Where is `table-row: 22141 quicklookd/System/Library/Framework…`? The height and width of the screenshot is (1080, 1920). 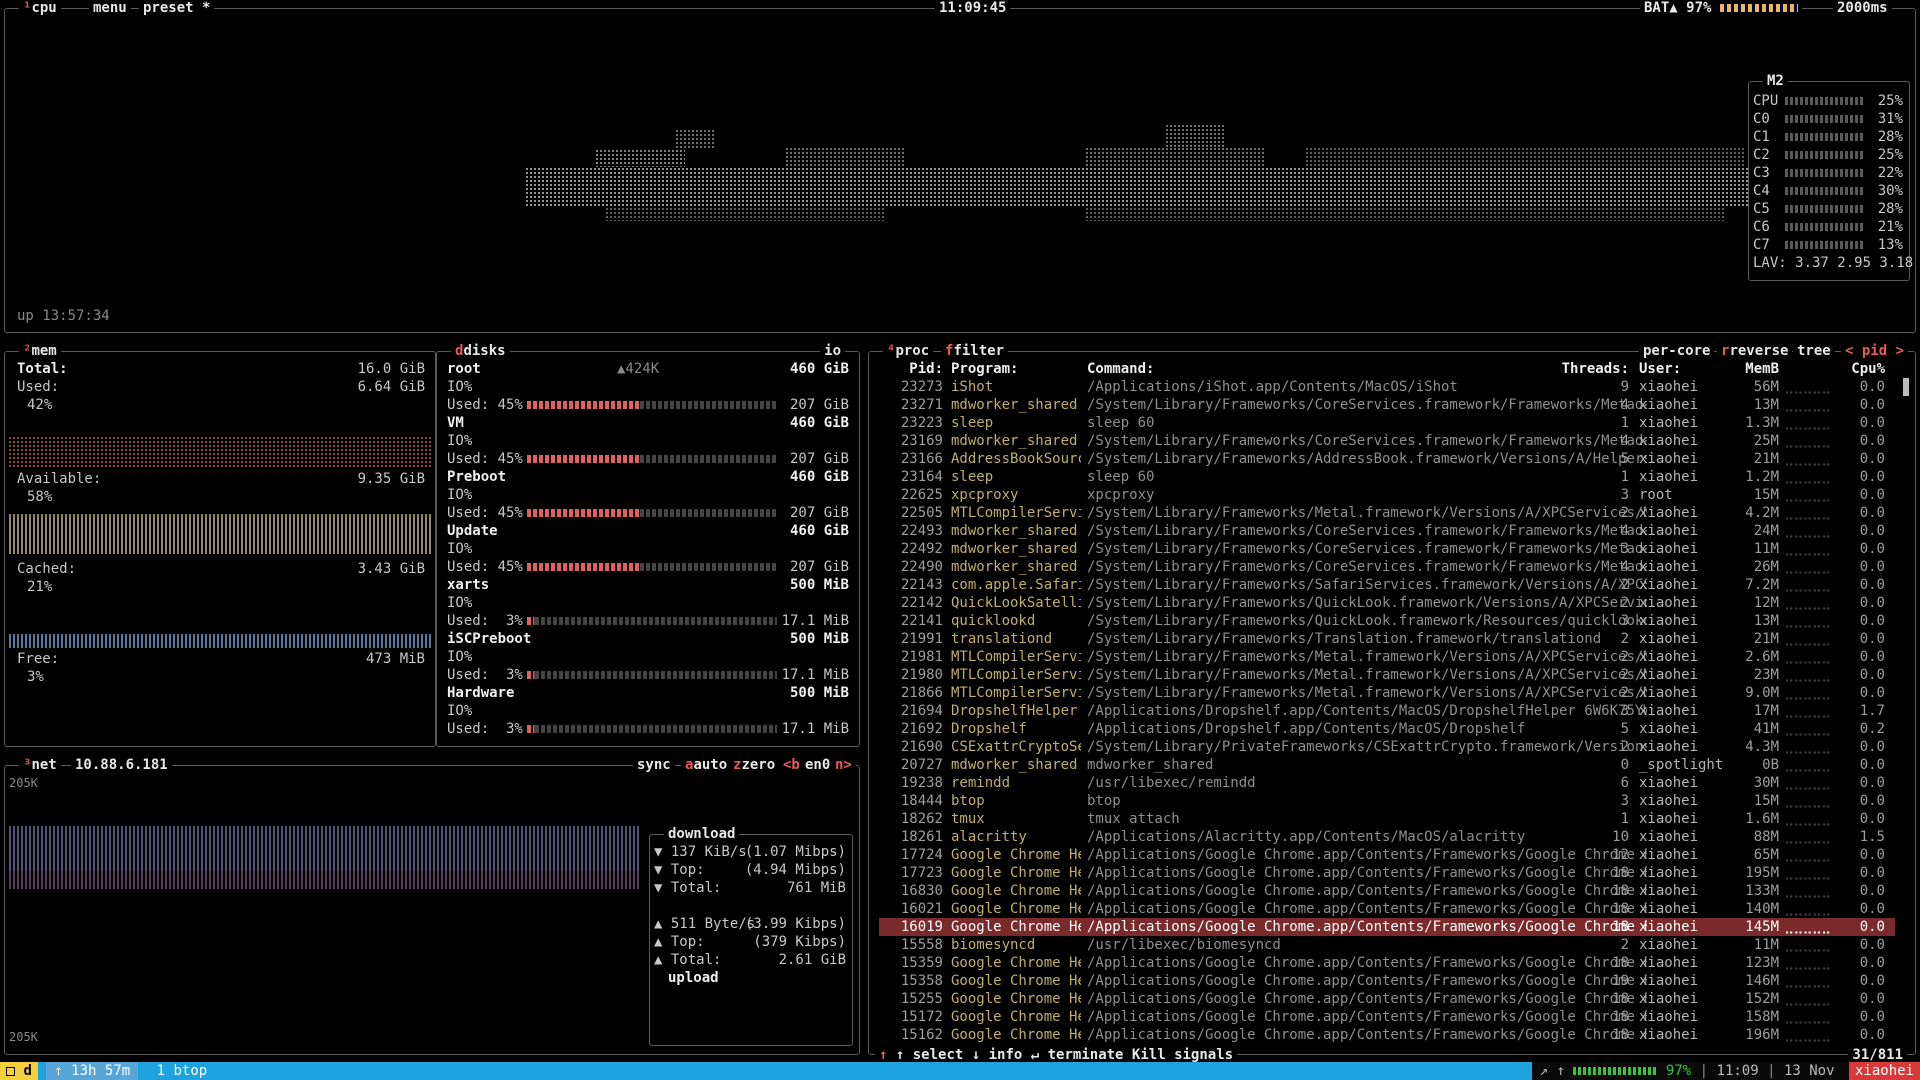 table-row: 22141 quicklookd/System/Library/Framework… is located at coordinates (1387, 621).